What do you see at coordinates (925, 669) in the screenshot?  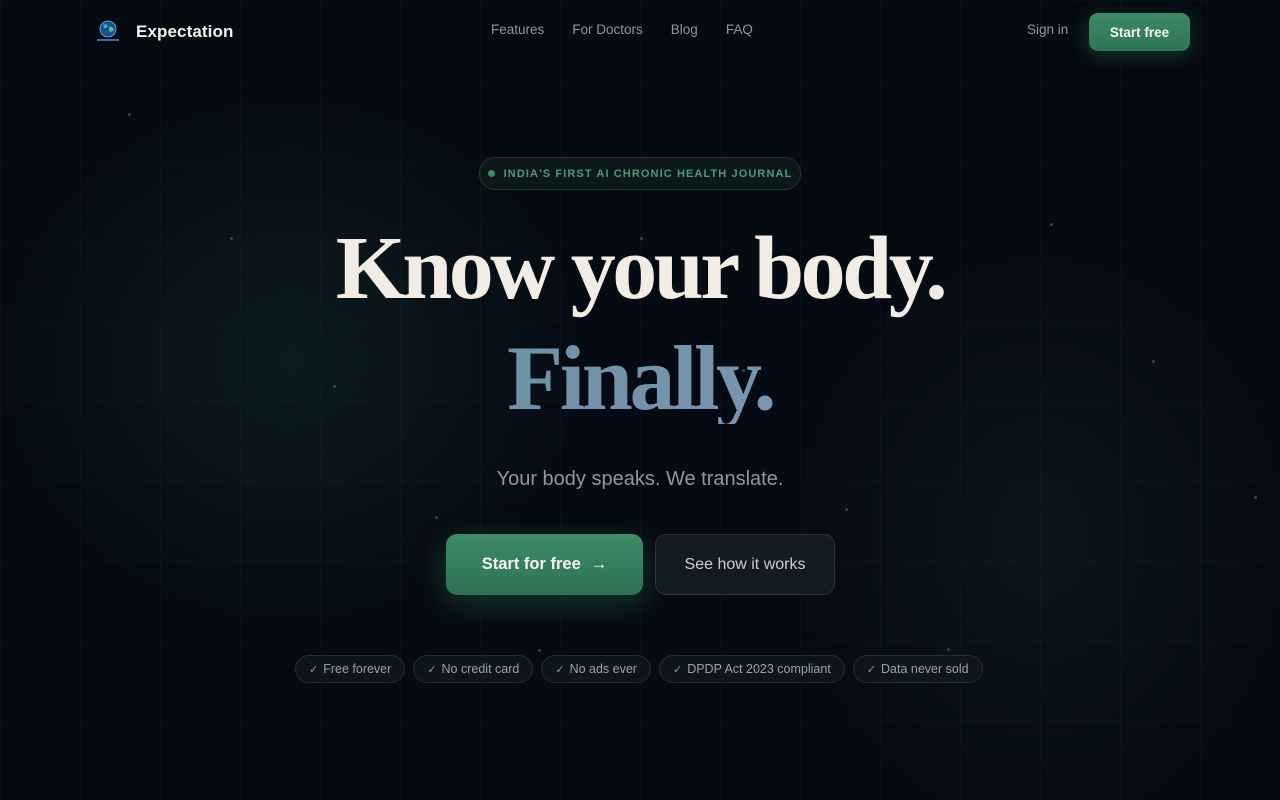 I see `trust-pill-label: Data never sold` at bounding box center [925, 669].